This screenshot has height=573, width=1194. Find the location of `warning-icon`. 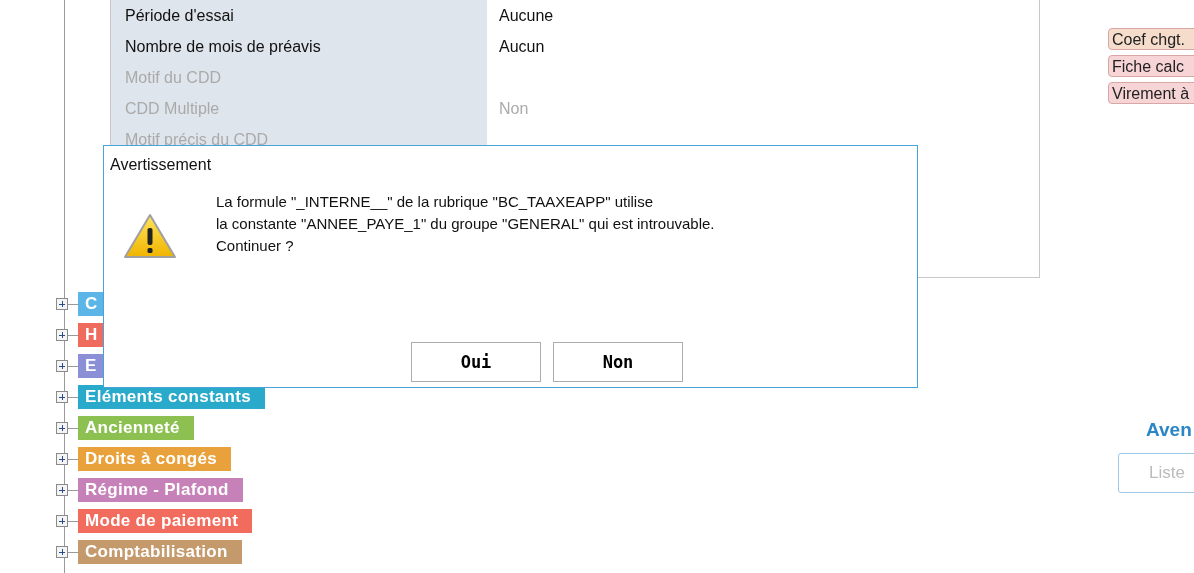

warning-icon is located at coordinates (150, 236).